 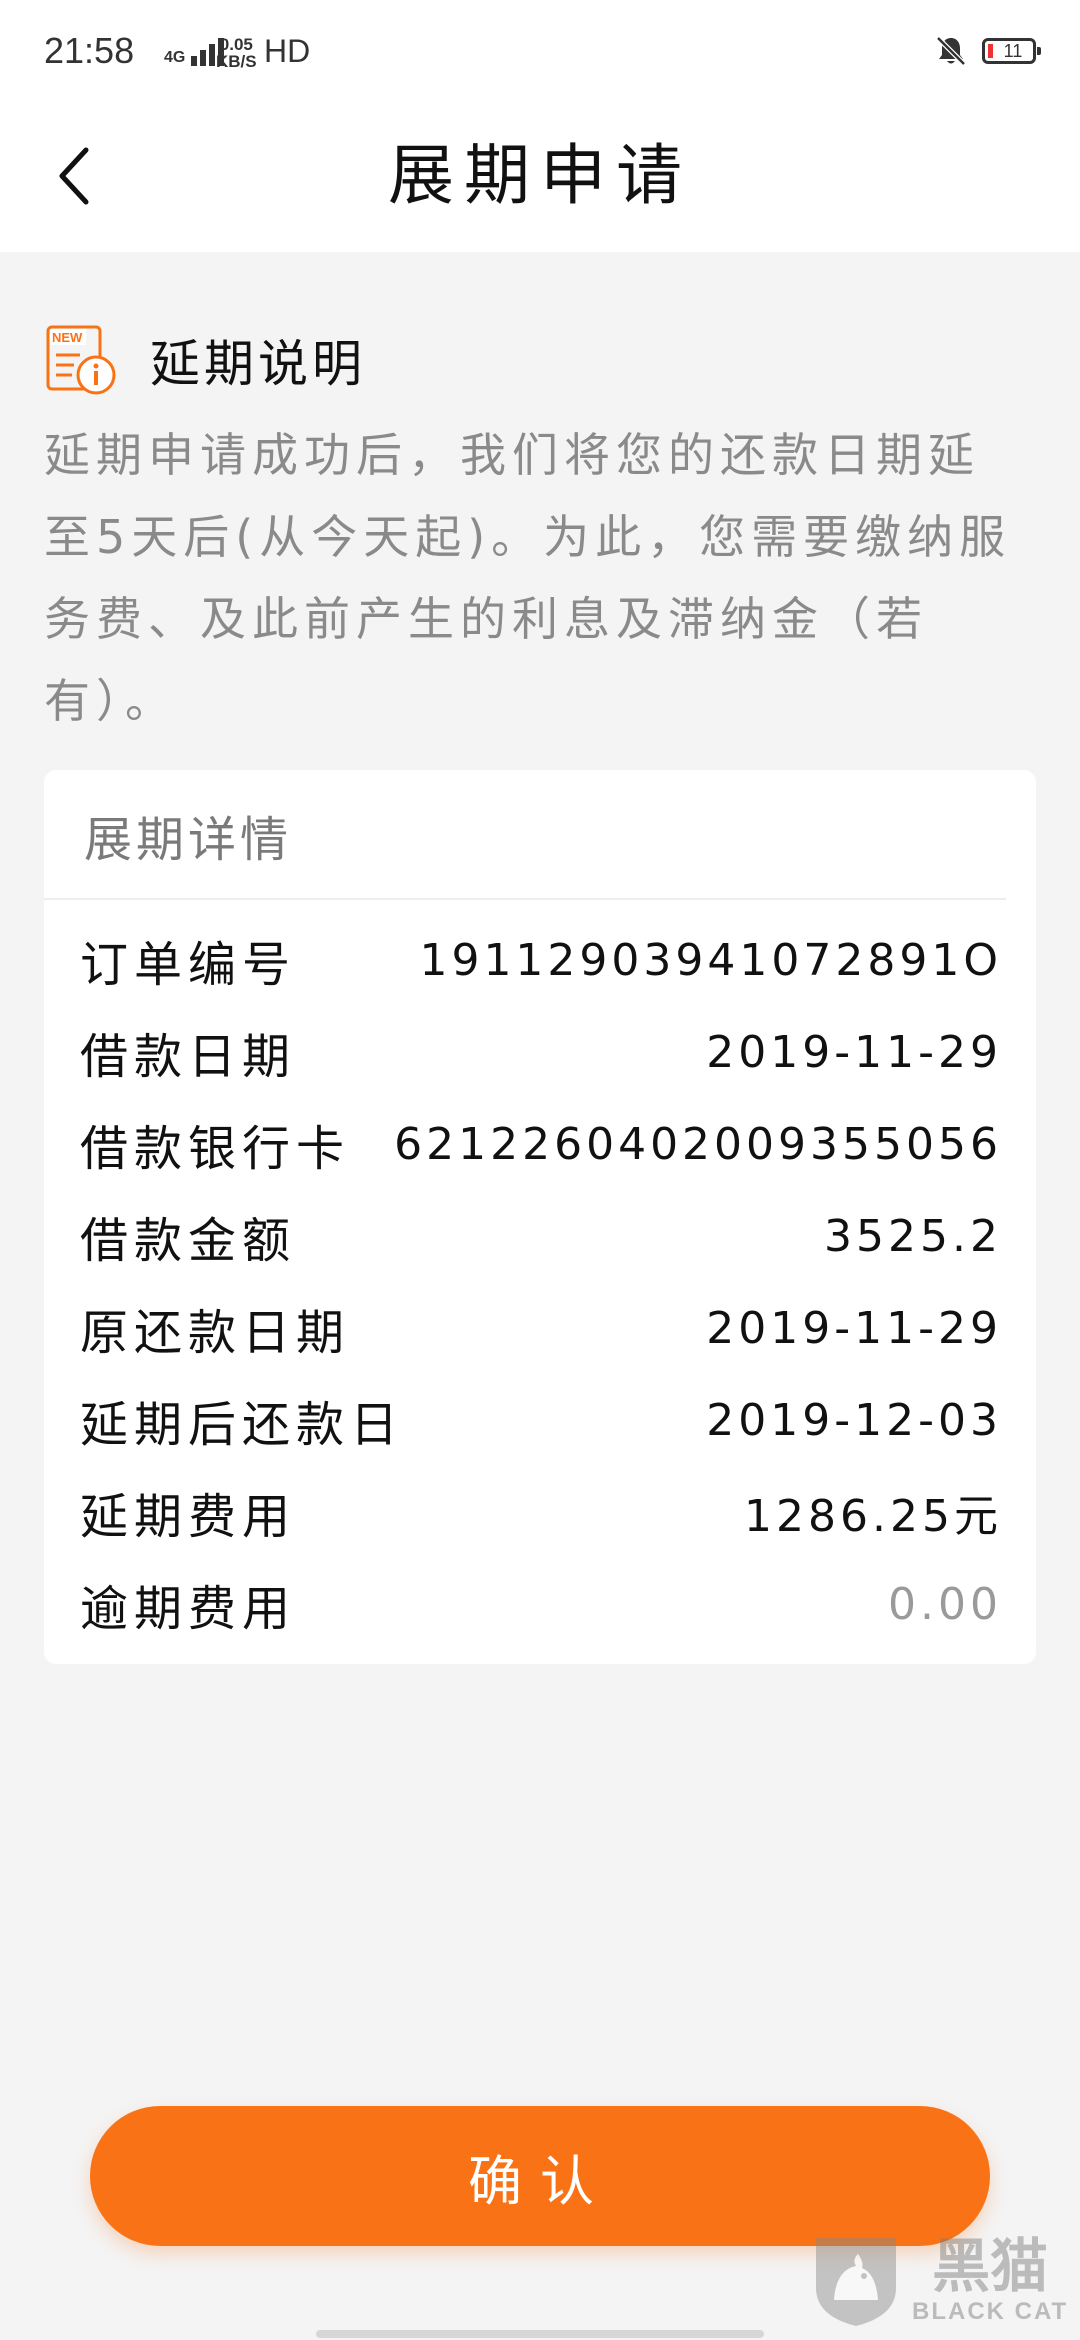 I want to click on notice-title: 延期说明, so click(x=258, y=364).